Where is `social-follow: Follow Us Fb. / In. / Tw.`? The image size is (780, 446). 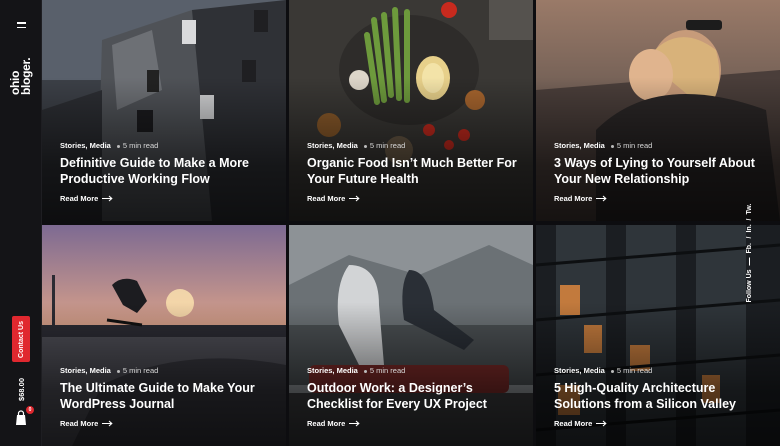
social-follow: Follow Us Fb. / In. / Tw. is located at coordinates (749, 253).